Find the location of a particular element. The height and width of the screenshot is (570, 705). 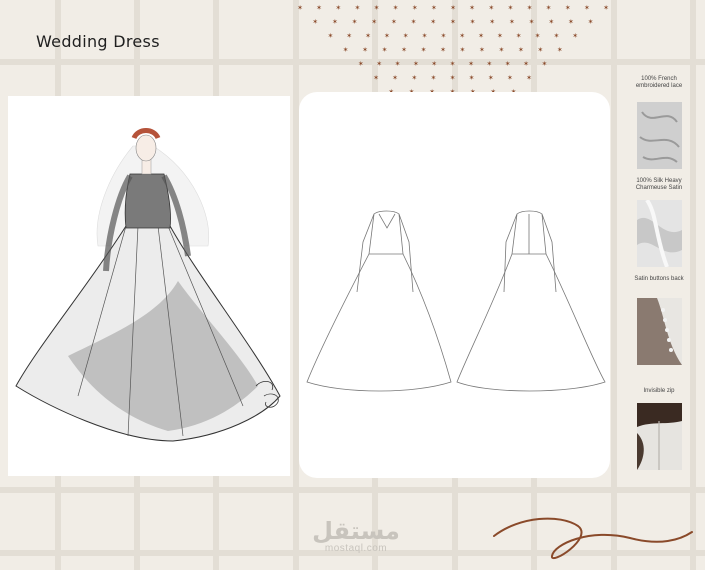

material-lace: 100% French embroidered lace is located at coordinates (659, 83).